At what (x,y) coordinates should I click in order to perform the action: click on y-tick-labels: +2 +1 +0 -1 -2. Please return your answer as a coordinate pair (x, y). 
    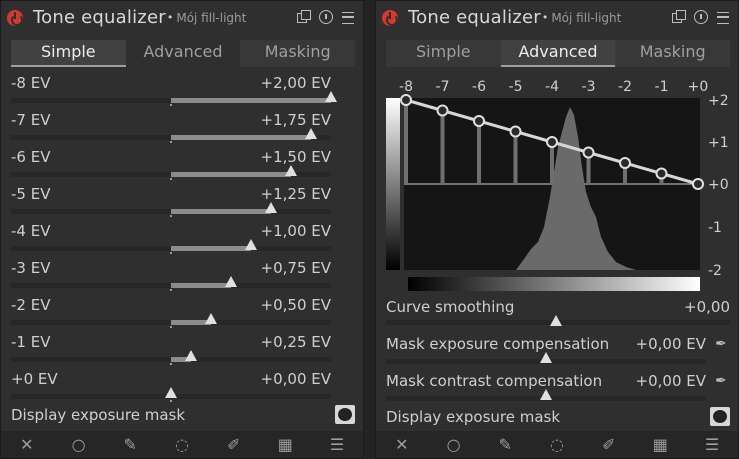
    Looking at the image, I should click on (718, 186).